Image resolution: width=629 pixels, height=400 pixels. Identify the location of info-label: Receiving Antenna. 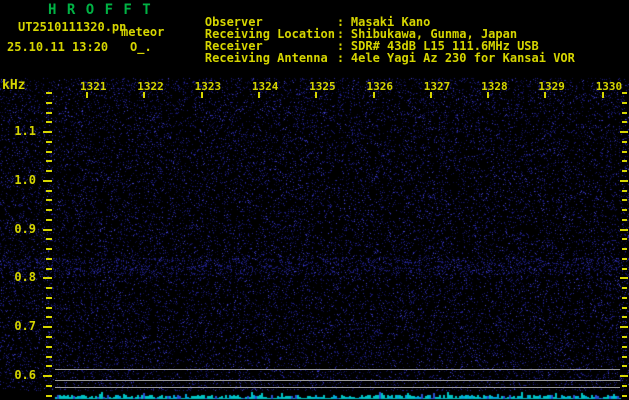
(266, 58).